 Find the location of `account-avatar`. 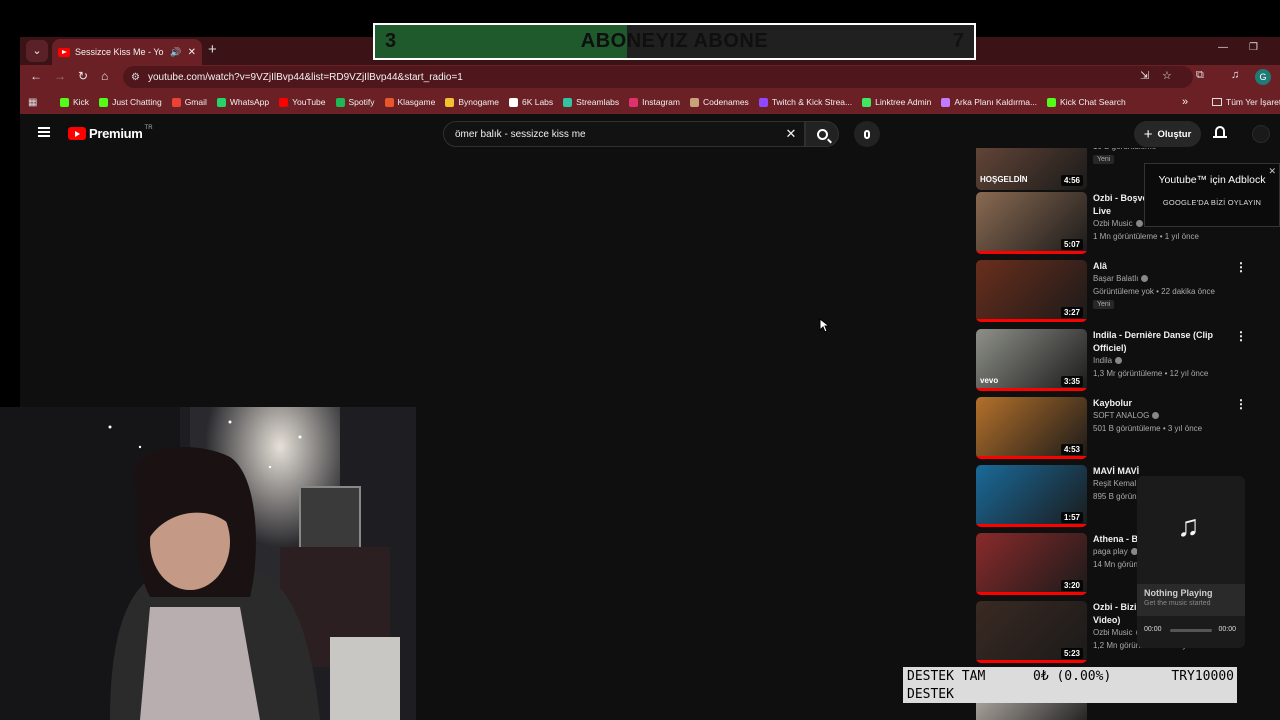

account-avatar is located at coordinates (1261, 134).